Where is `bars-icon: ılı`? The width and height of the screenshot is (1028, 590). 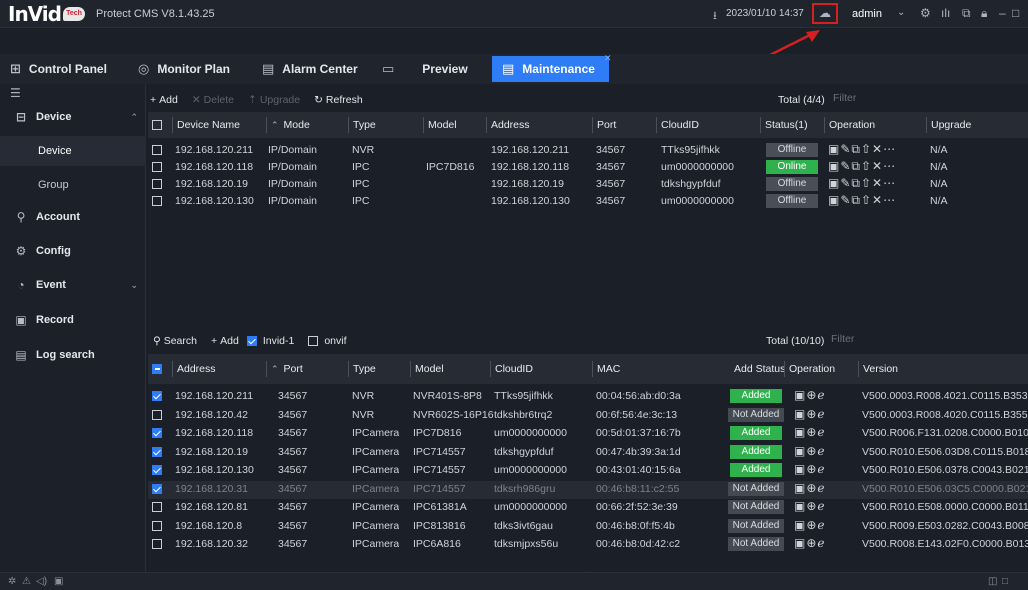
bars-icon: ılı is located at coordinates (945, 13).